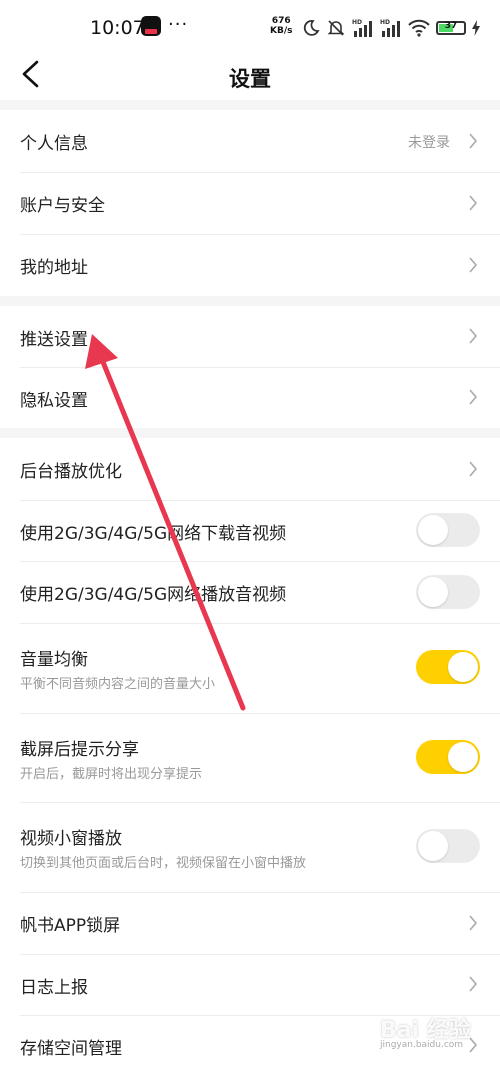 The width and height of the screenshot is (500, 1074). What do you see at coordinates (448, 530) in the screenshot?
I see `mobile-download-toggle` at bounding box center [448, 530].